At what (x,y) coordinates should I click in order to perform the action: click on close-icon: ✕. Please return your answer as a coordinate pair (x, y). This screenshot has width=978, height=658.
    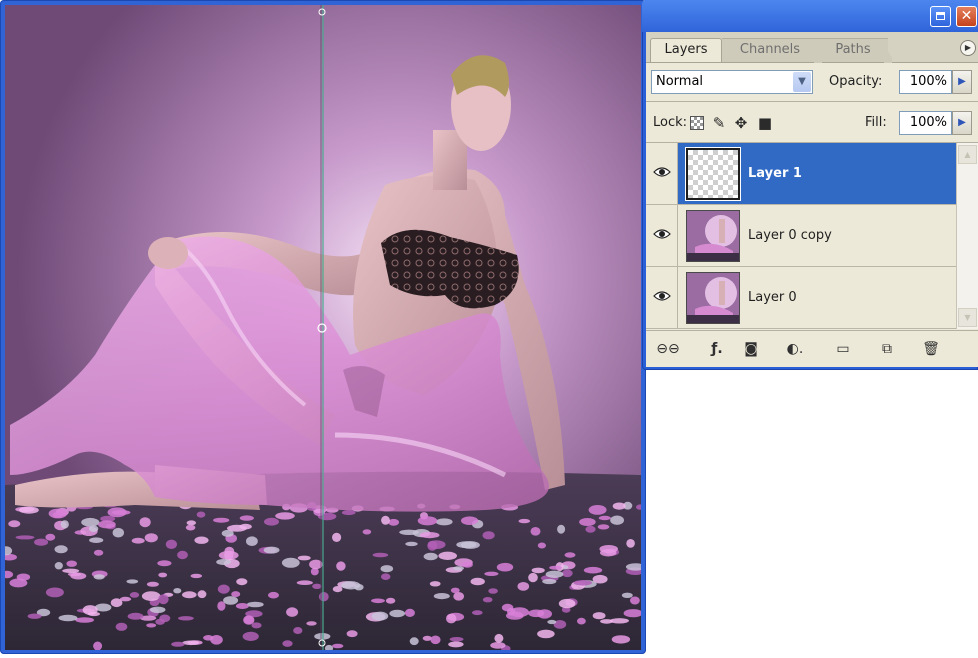
    Looking at the image, I should click on (966, 16).